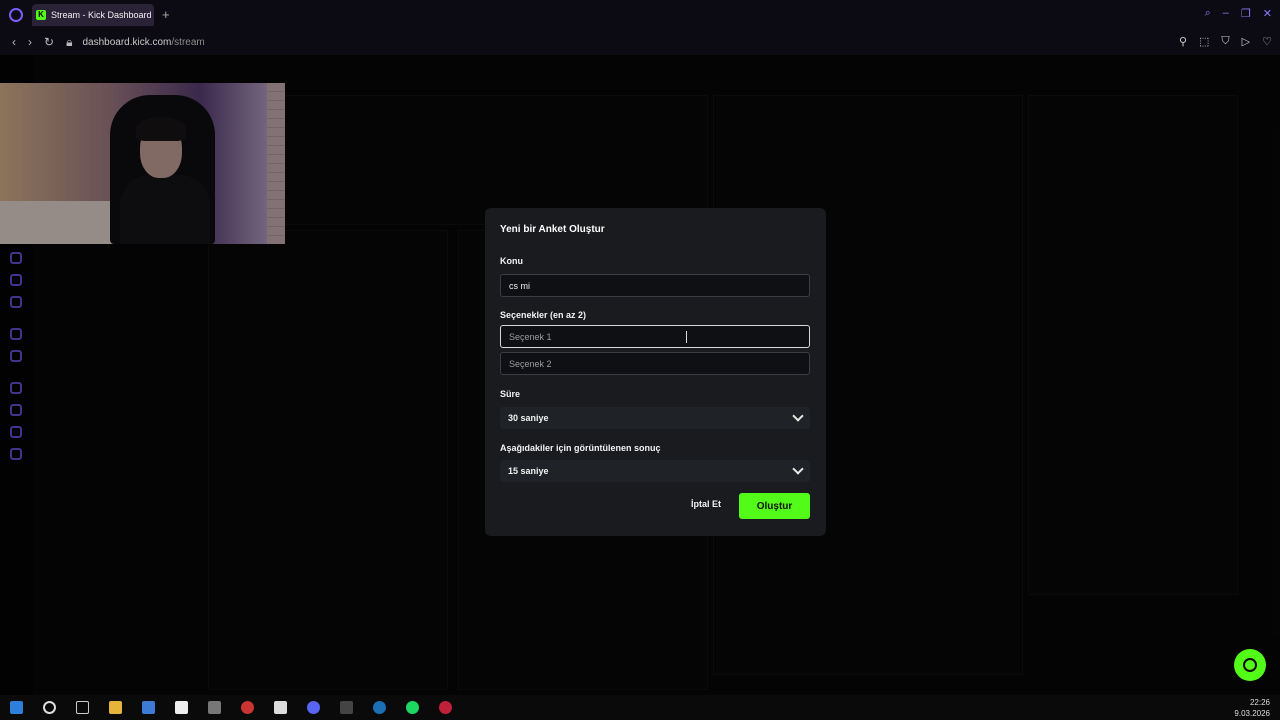 This screenshot has height=720, width=1280. Describe the element at coordinates (1226, 13) in the screenshot. I see `minimize-icon: –` at that location.